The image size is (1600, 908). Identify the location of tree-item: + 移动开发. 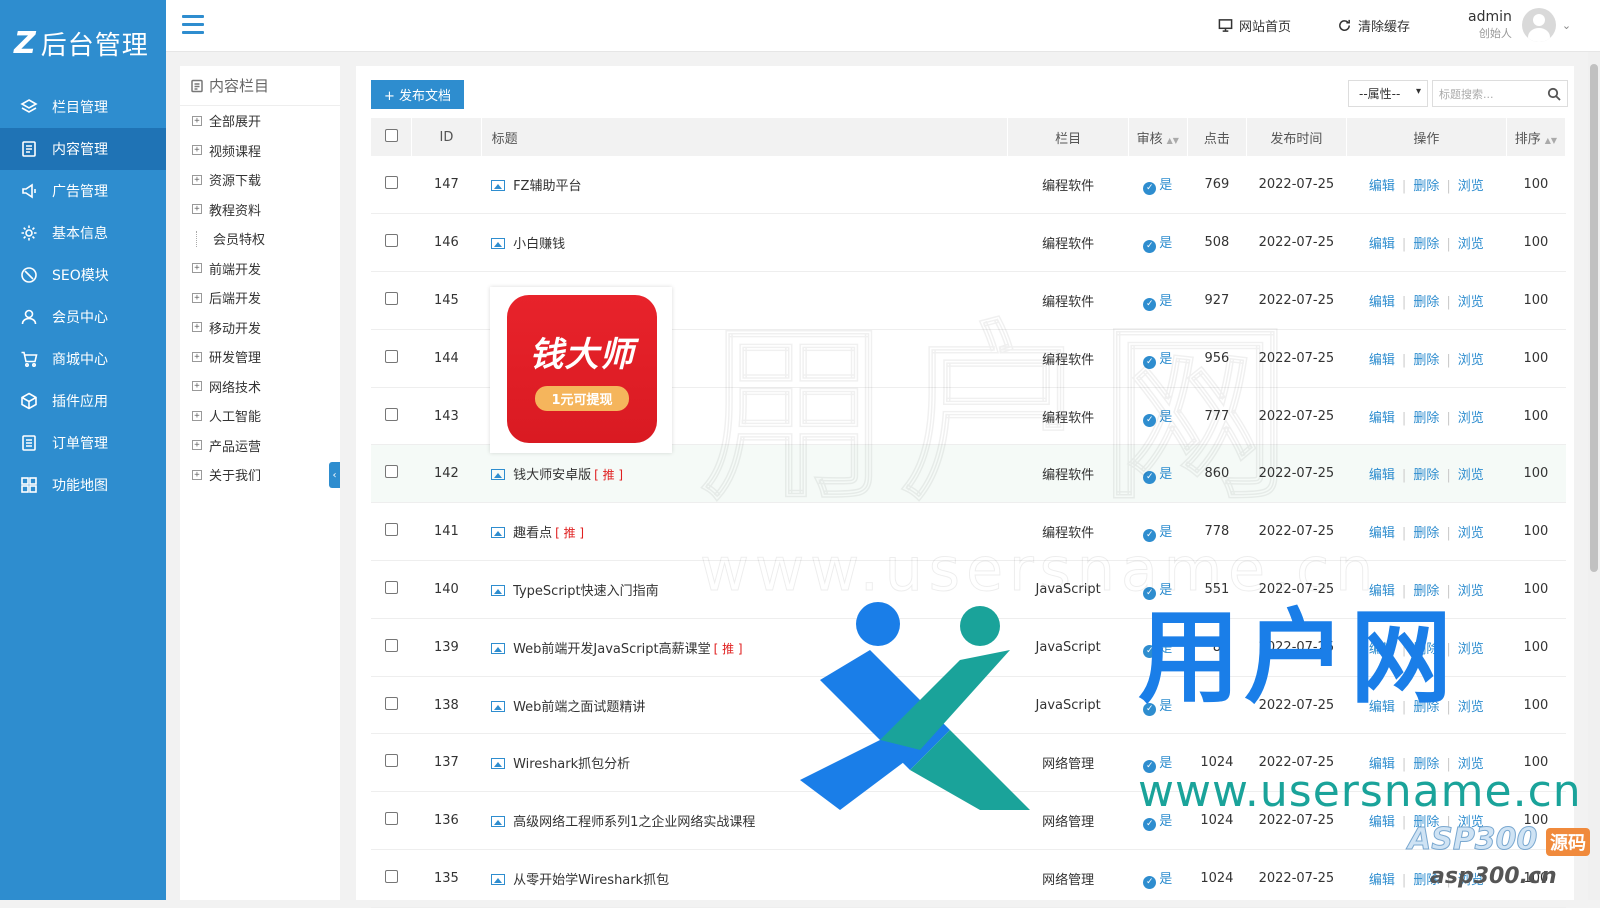
(260, 328).